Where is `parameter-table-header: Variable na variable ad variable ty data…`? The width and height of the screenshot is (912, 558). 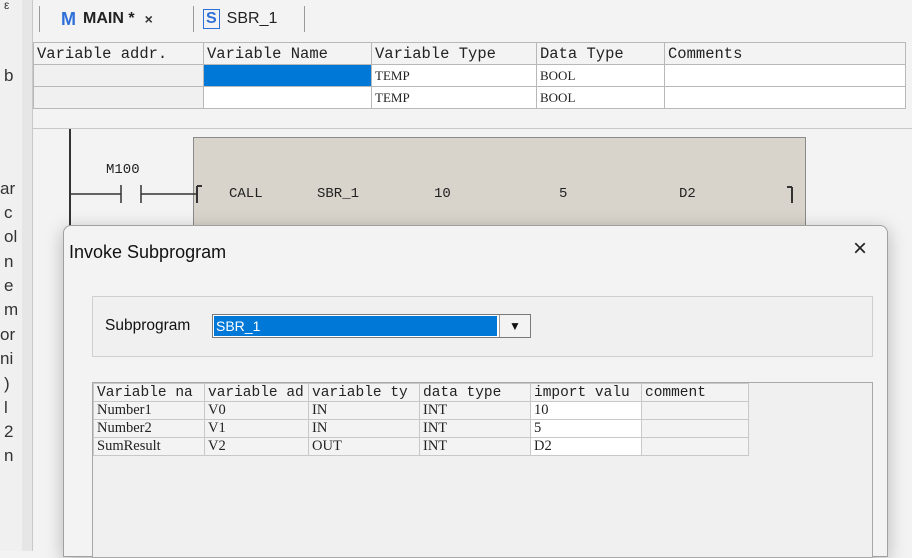 parameter-table-header: Variable na variable ad variable ty data… is located at coordinates (421, 392).